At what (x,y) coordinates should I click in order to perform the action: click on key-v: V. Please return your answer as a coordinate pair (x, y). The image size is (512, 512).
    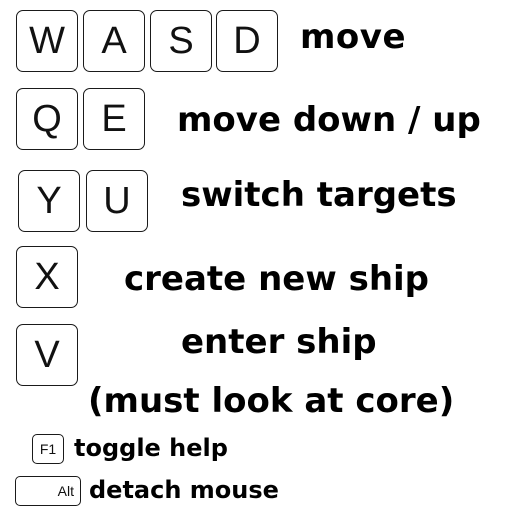
    Looking at the image, I should click on (47, 355).